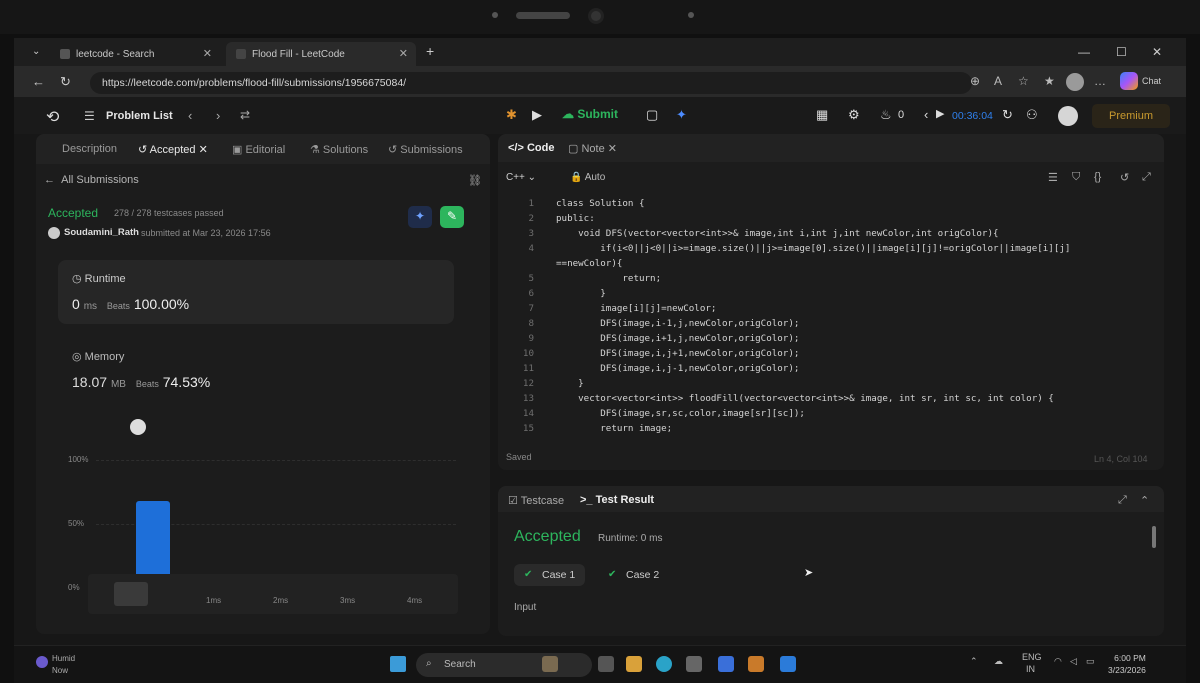 The height and width of the screenshot is (683, 1200). What do you see at coordinates (1032, 115) in the screenshot?
I see `add-friend-icon: ⚇` at bounding box center [1032, 115].